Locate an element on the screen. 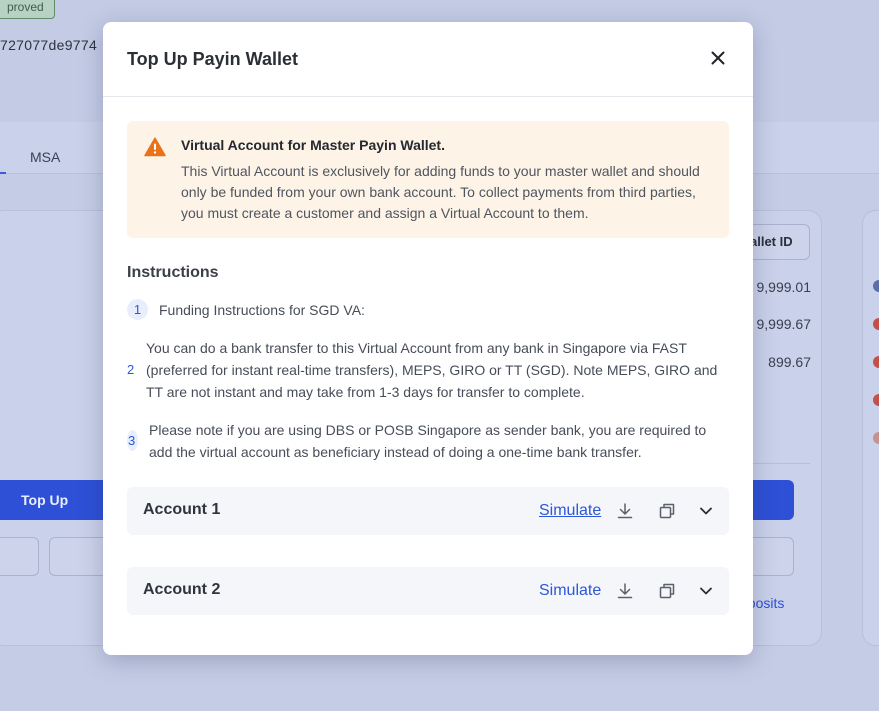  balance-amount: 9,999.67 is located at coordinates (784, 324).